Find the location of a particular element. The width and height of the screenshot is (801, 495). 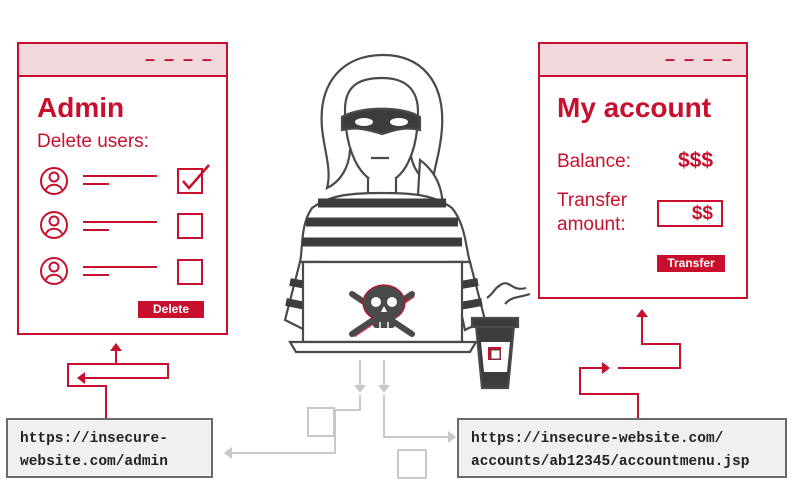

laptop-to-url-connectors is located at coordinates (340, 419).